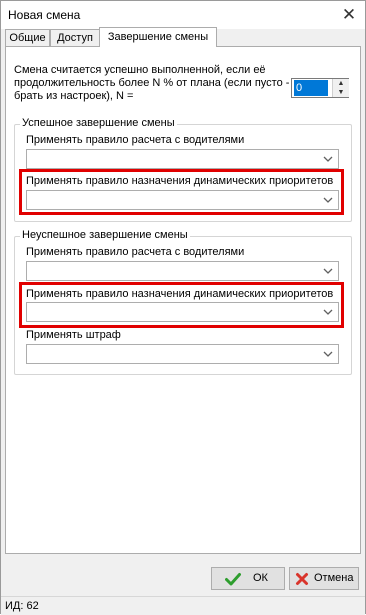 The height and width of the screenshot is (615, 366). I want to click on ok-button: ОК, so click(248, 578).